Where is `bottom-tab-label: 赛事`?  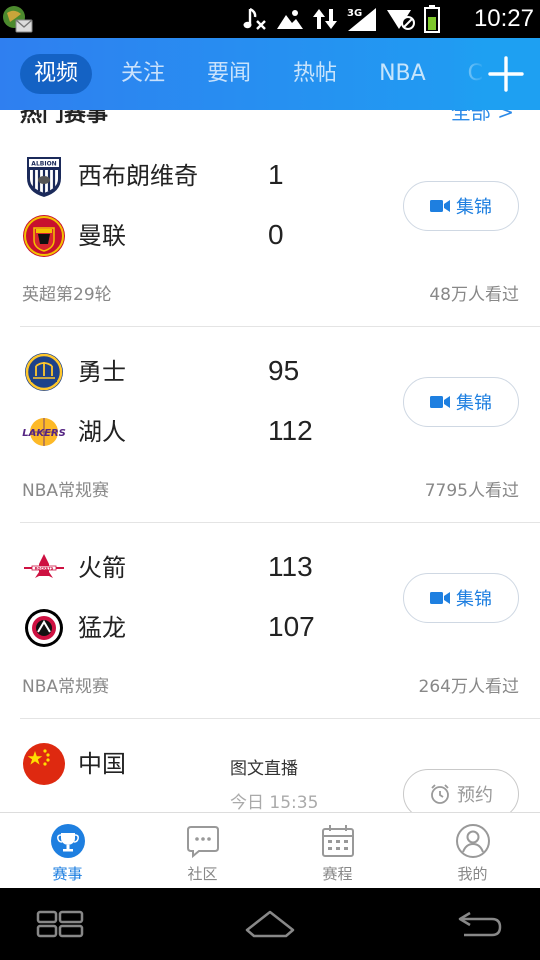 bottom-tab-label: 赛事 is located at coordinates (67, 874).